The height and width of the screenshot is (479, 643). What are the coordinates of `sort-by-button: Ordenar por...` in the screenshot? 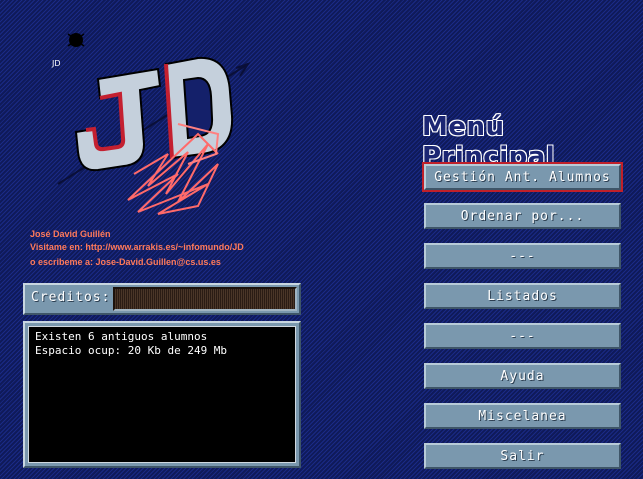 It's located at (522, 216).